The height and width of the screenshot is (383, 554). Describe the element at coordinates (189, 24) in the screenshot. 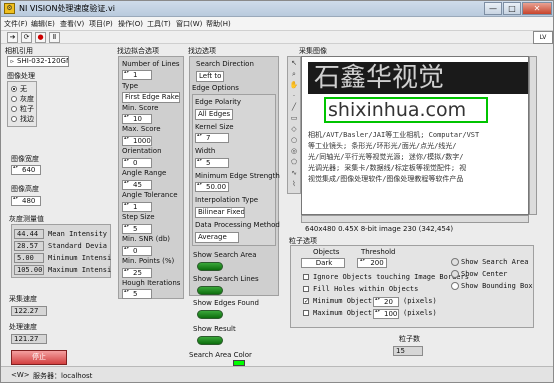

I see `menu-window: 窗口(W)` at that location.